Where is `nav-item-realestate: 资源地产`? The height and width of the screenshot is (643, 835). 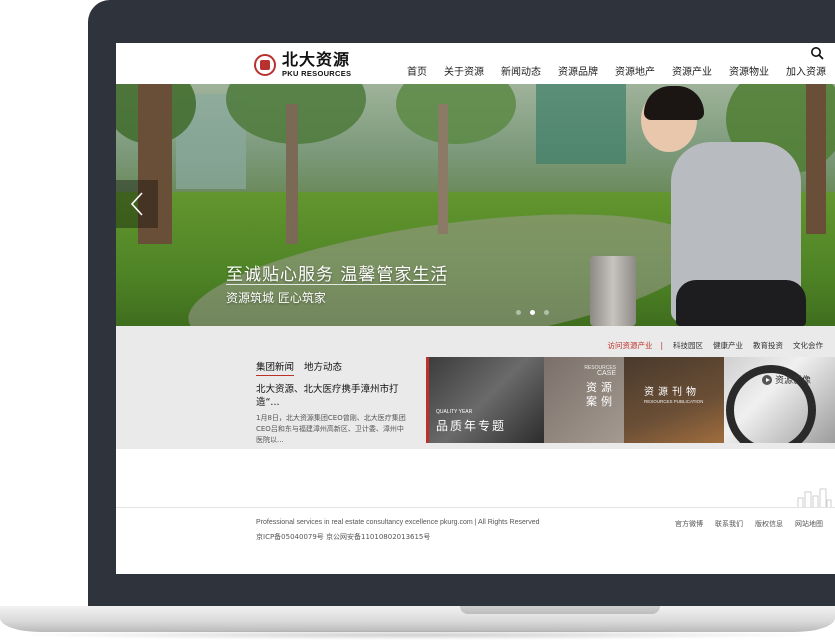 nav-item-realestate: 资源地产 is located at coordinates (635, 70).